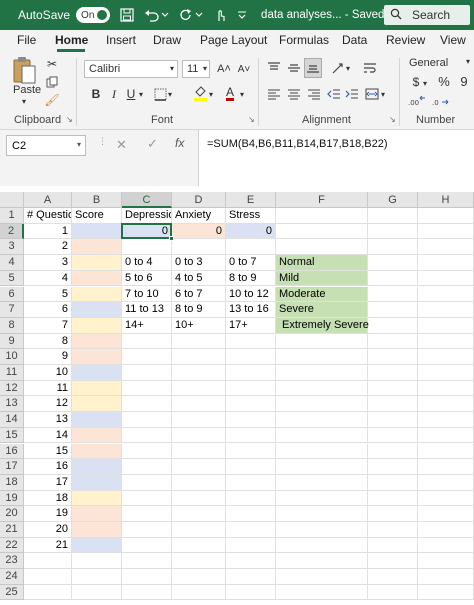  I want to click on cell-c15, so click(147, 435).